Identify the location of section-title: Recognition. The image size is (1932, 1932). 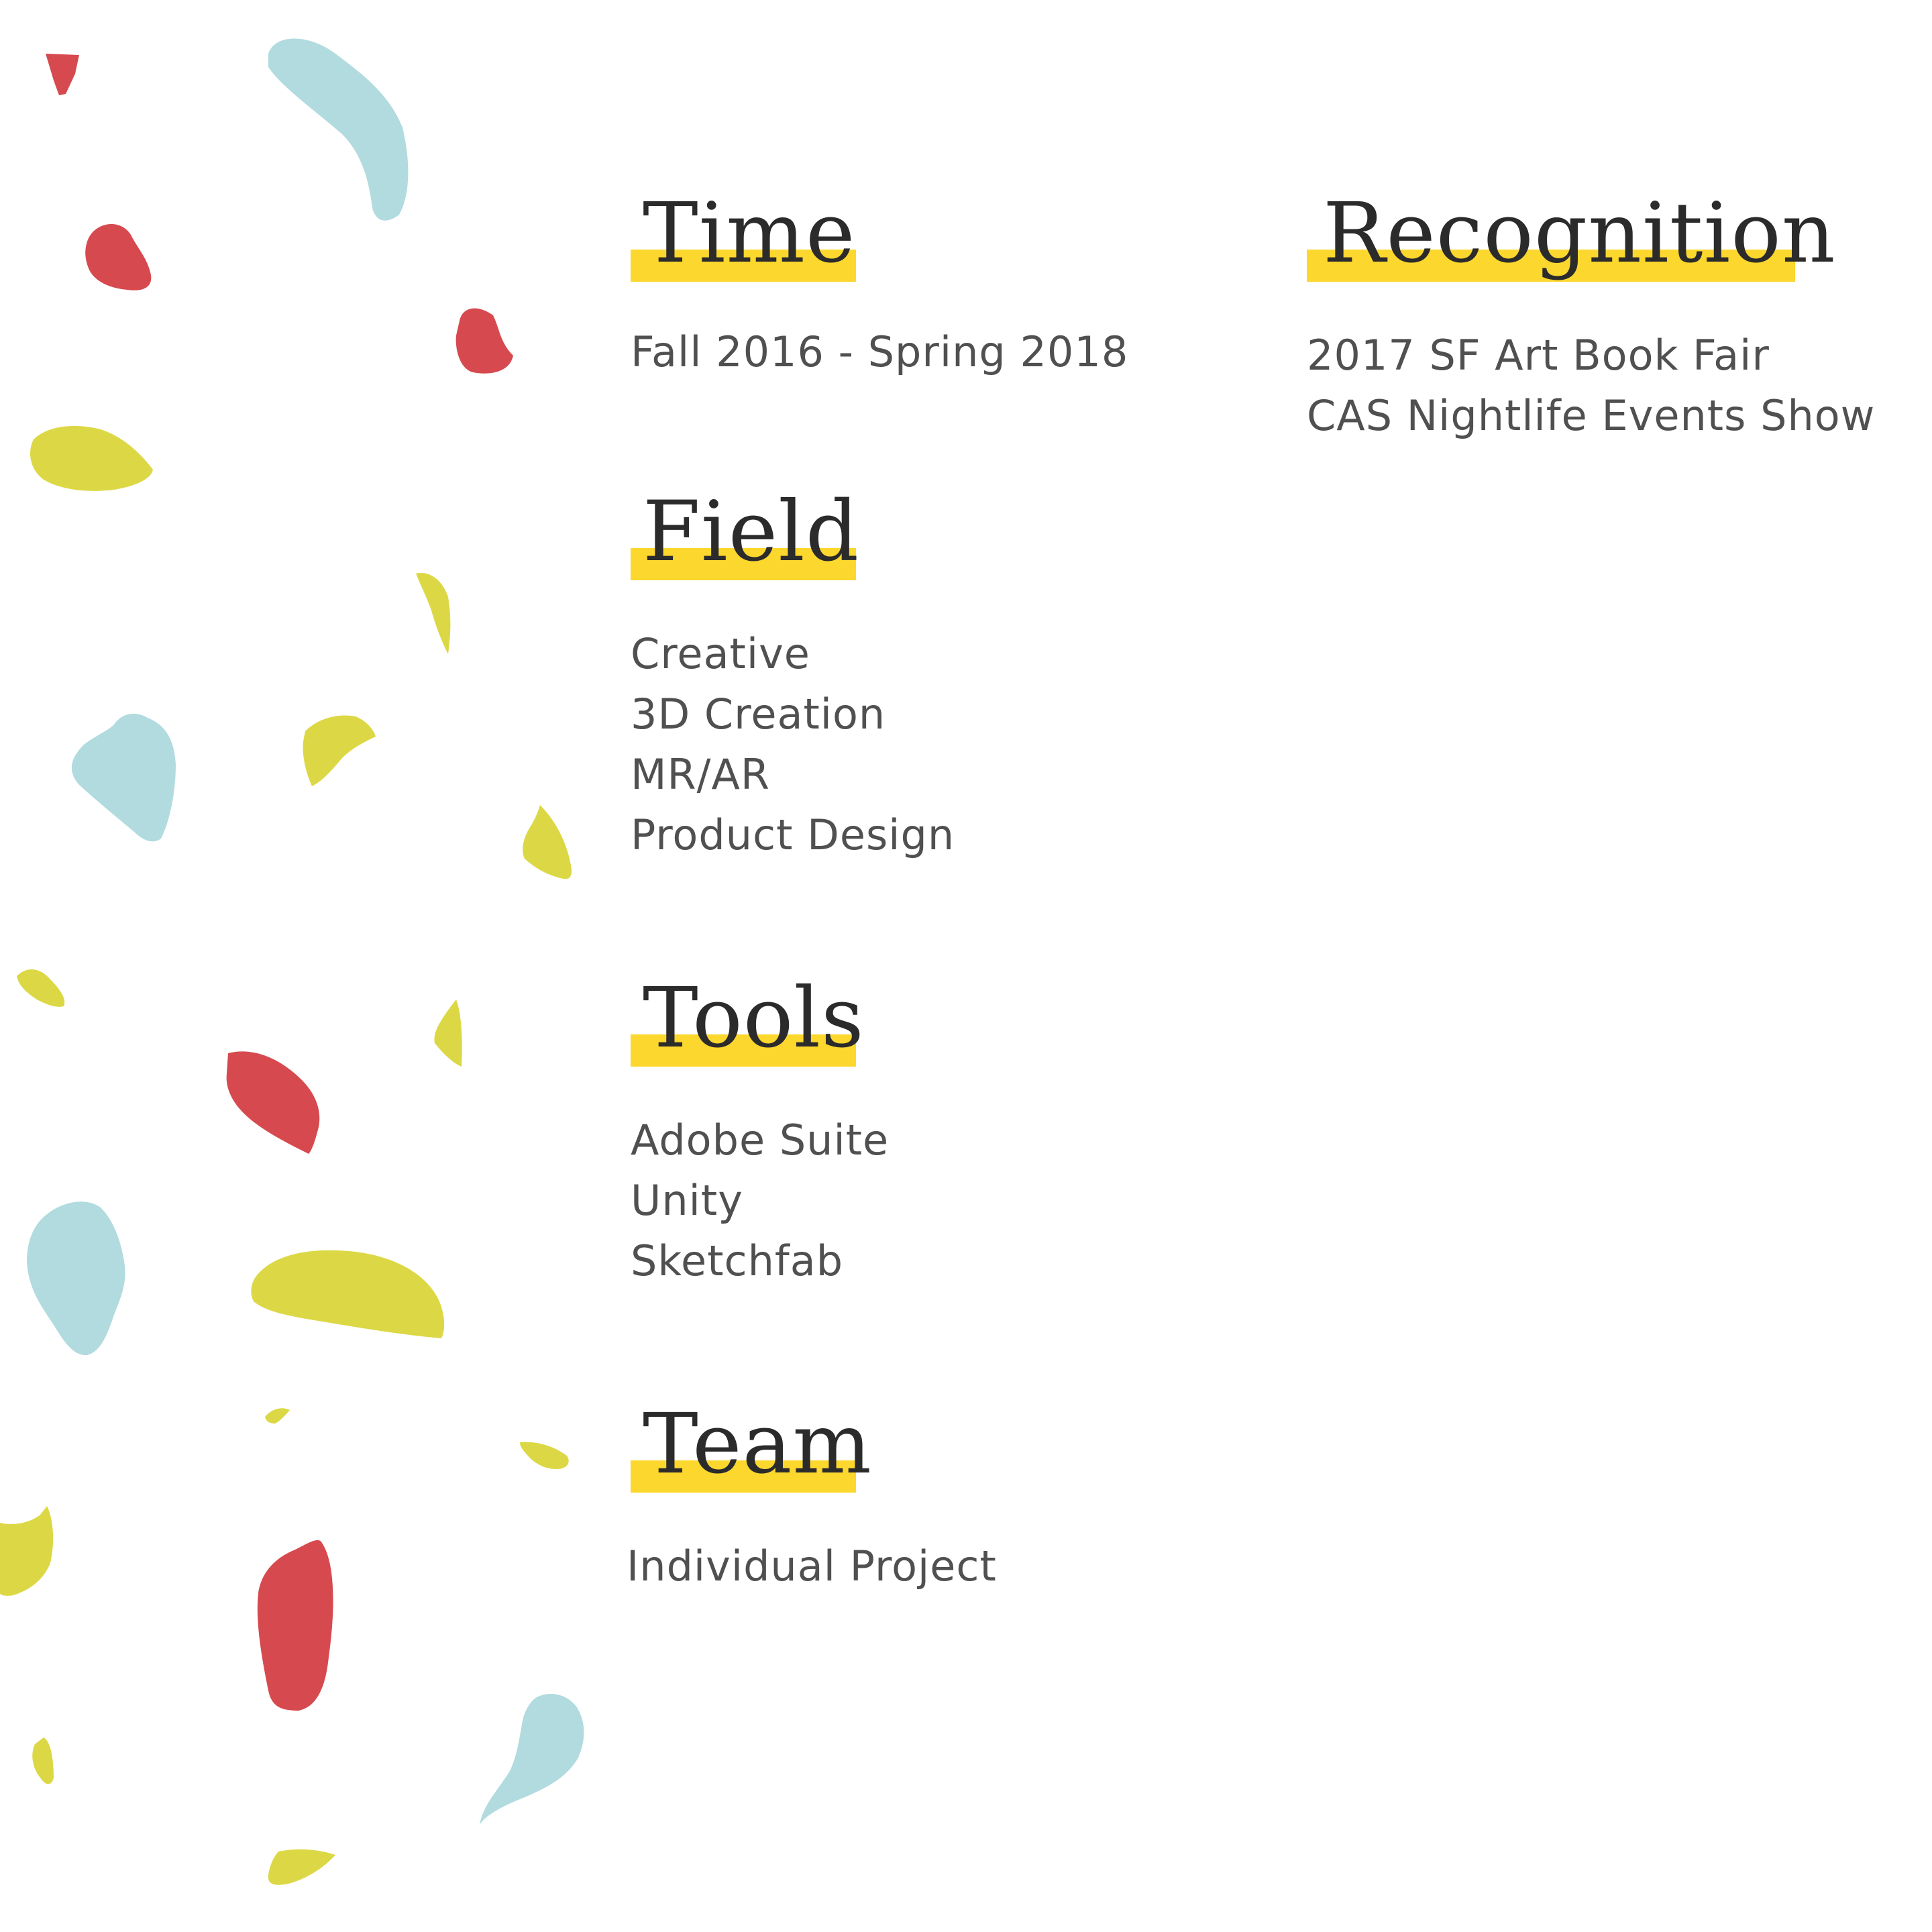
(1579, 233).